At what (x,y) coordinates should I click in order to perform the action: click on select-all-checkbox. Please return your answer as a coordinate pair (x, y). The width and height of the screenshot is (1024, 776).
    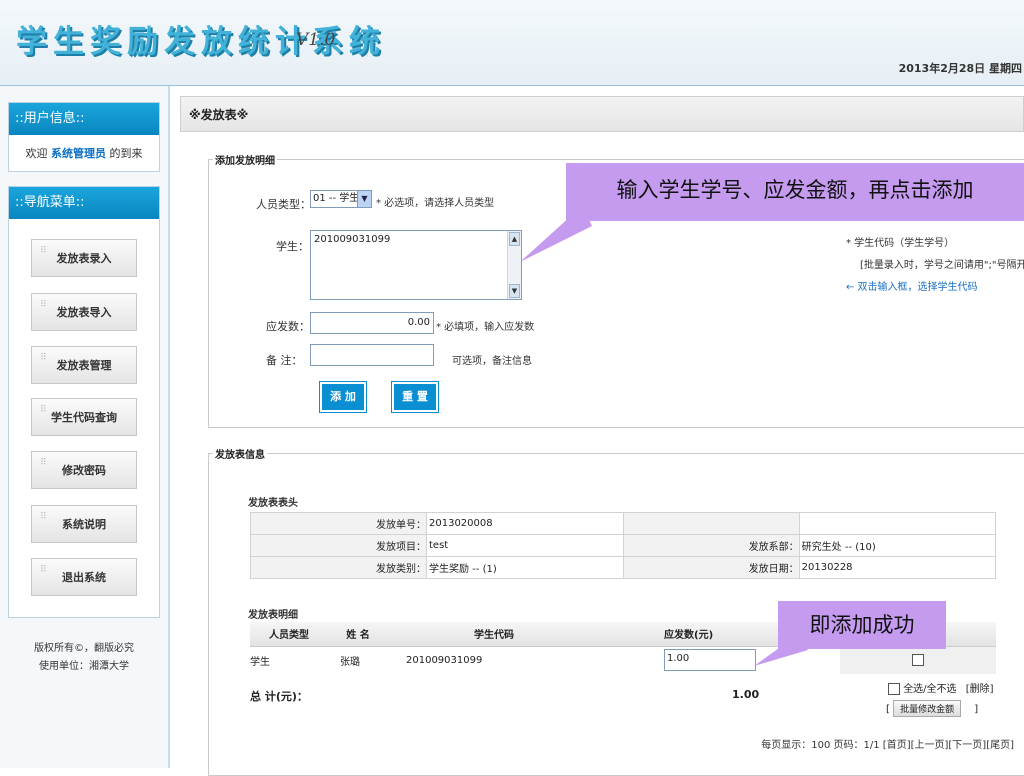
    Looking at the image, I should click on (894, 689).